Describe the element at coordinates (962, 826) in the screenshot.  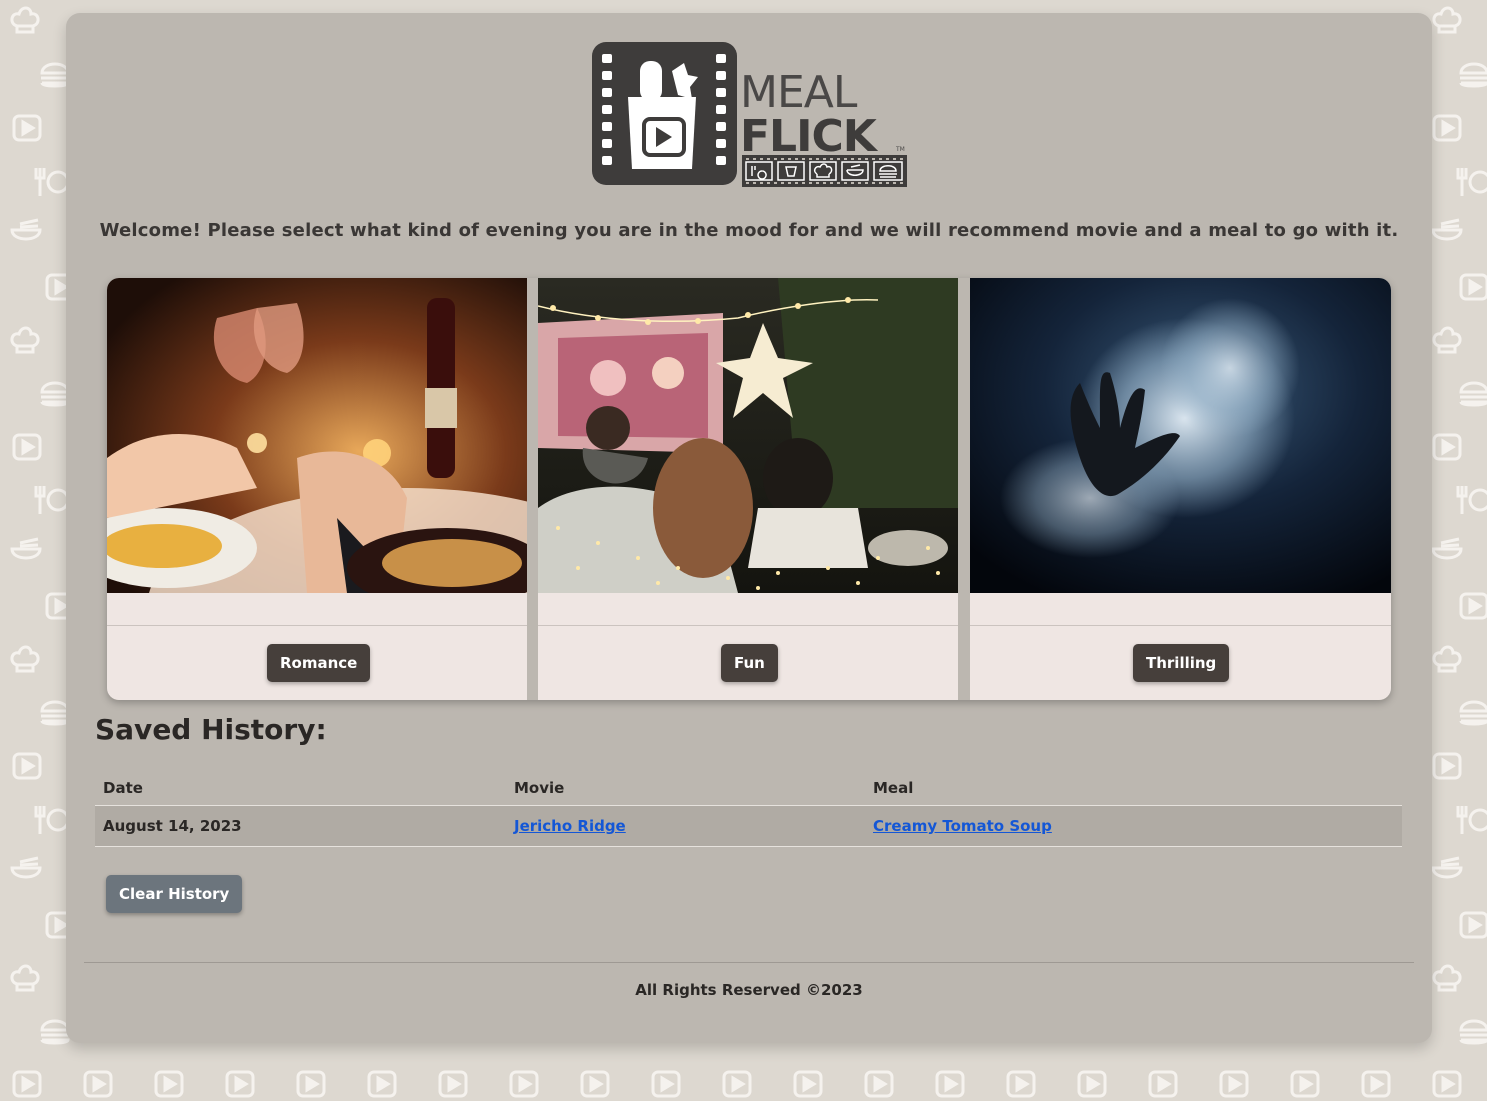
I see `meal-link: Creamy Tomato Soup` at that location.